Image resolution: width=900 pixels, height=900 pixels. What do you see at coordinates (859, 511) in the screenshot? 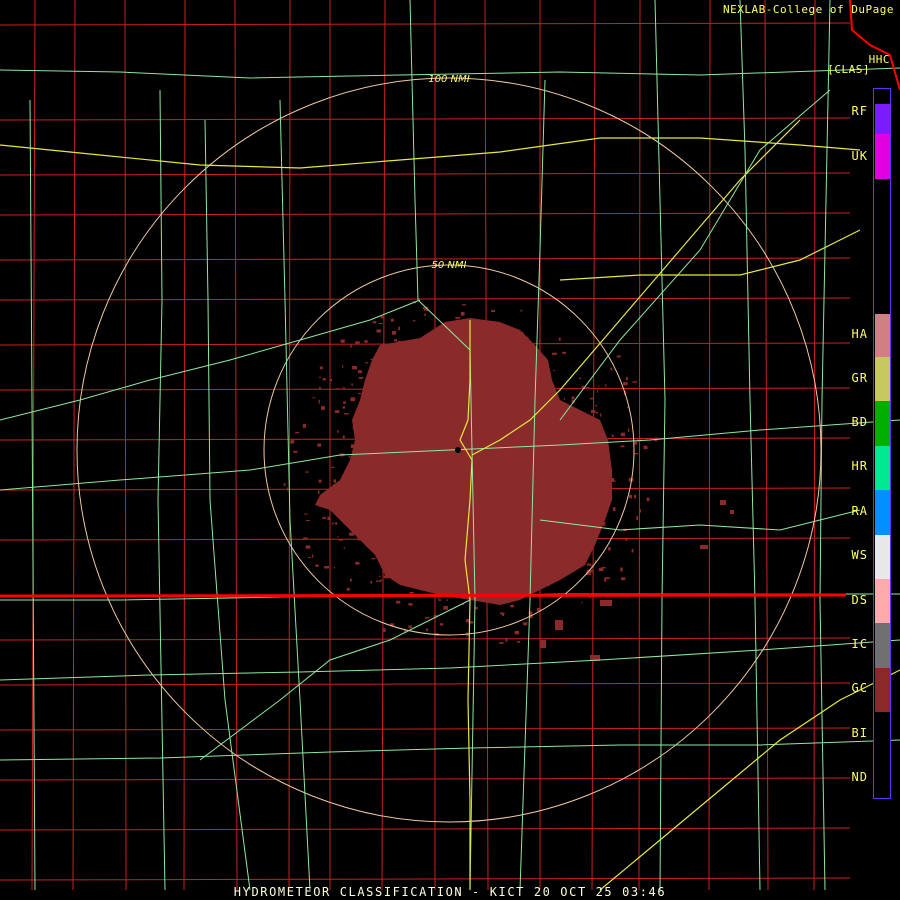
I see `legend-label-ra: RA` at bounding box center [859, 511].